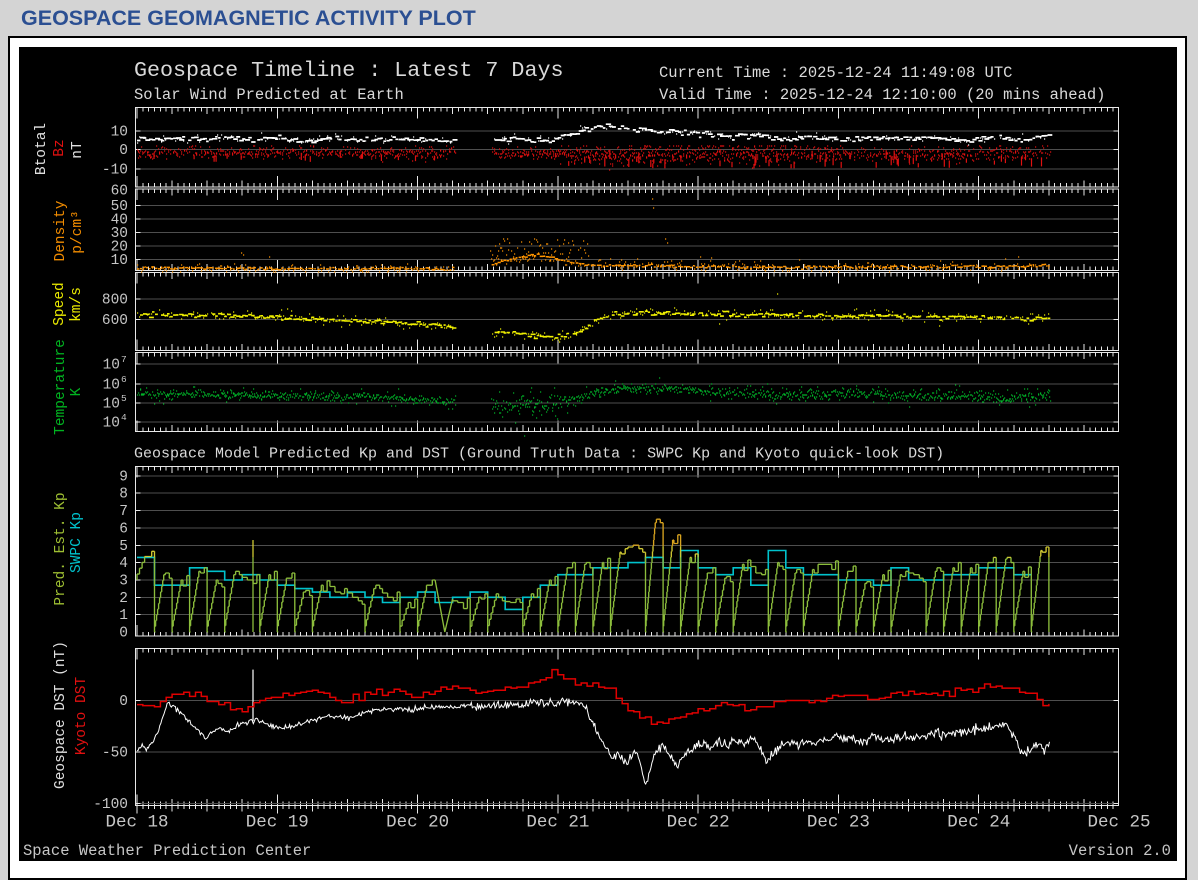  Describe the element at coordinates (1120, 851) in the screenshot. I see `svg-text: Version 2.0` at that location.